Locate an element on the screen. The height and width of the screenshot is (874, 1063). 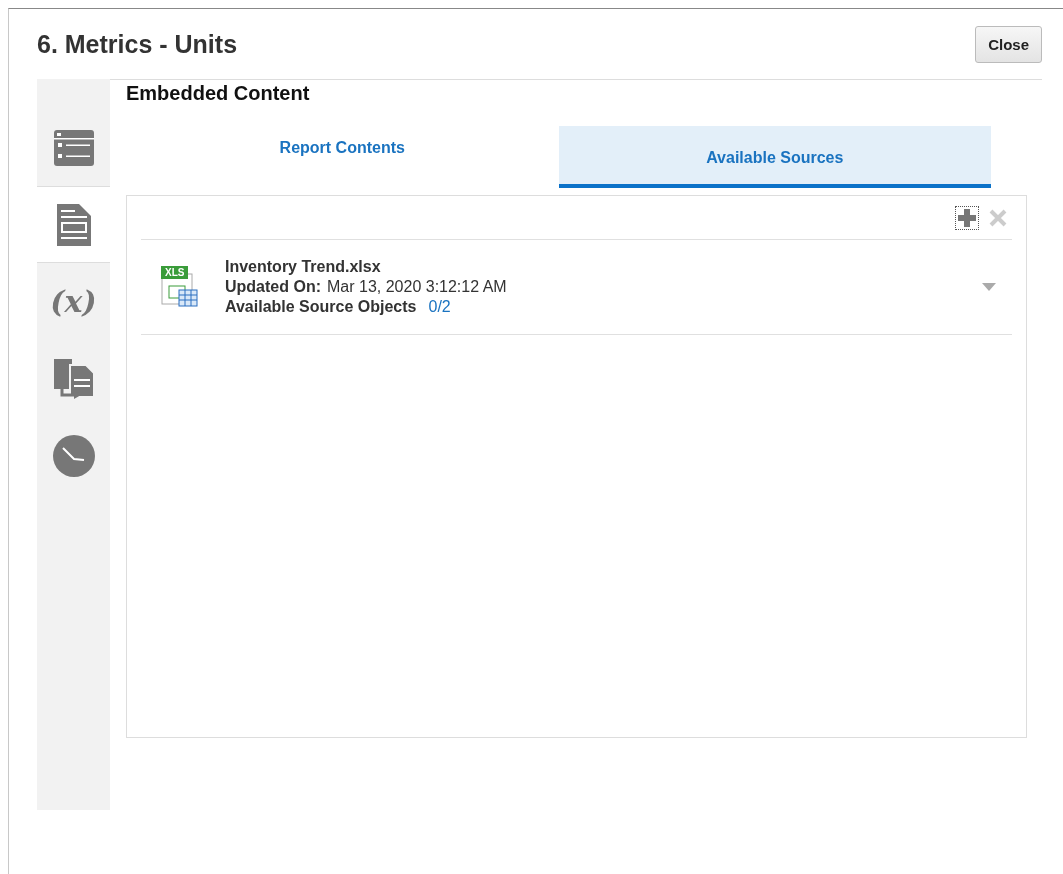
clock-icon is located at coordinates (73, 455).